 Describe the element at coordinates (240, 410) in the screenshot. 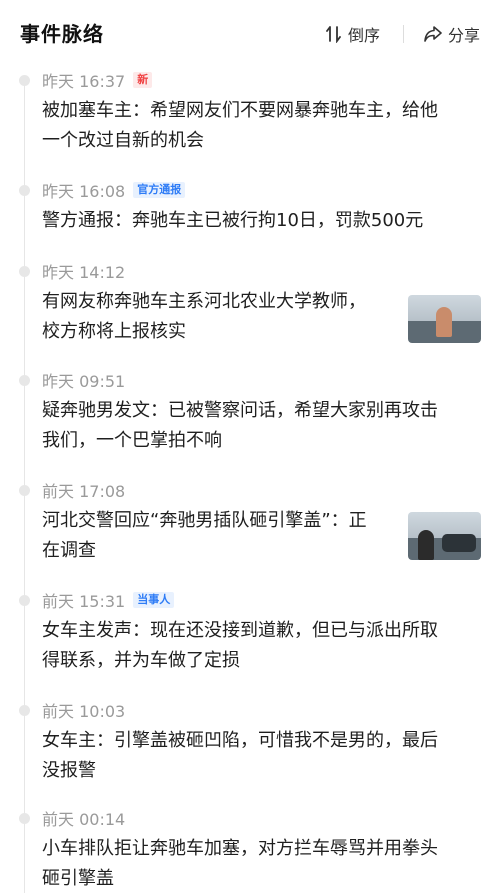

I see `headline-line: 疑奔驰男发文：已被警察问话，希望大家别再攻击` at that location.